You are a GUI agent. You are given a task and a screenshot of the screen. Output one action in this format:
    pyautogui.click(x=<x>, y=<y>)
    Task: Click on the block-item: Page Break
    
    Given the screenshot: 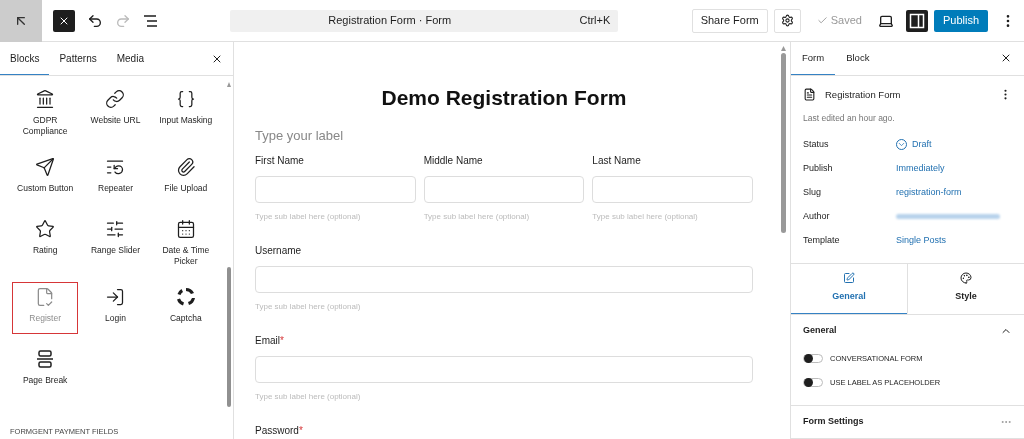 What is the action you would take?
    pyautogui.click(x=45, y=370)
    